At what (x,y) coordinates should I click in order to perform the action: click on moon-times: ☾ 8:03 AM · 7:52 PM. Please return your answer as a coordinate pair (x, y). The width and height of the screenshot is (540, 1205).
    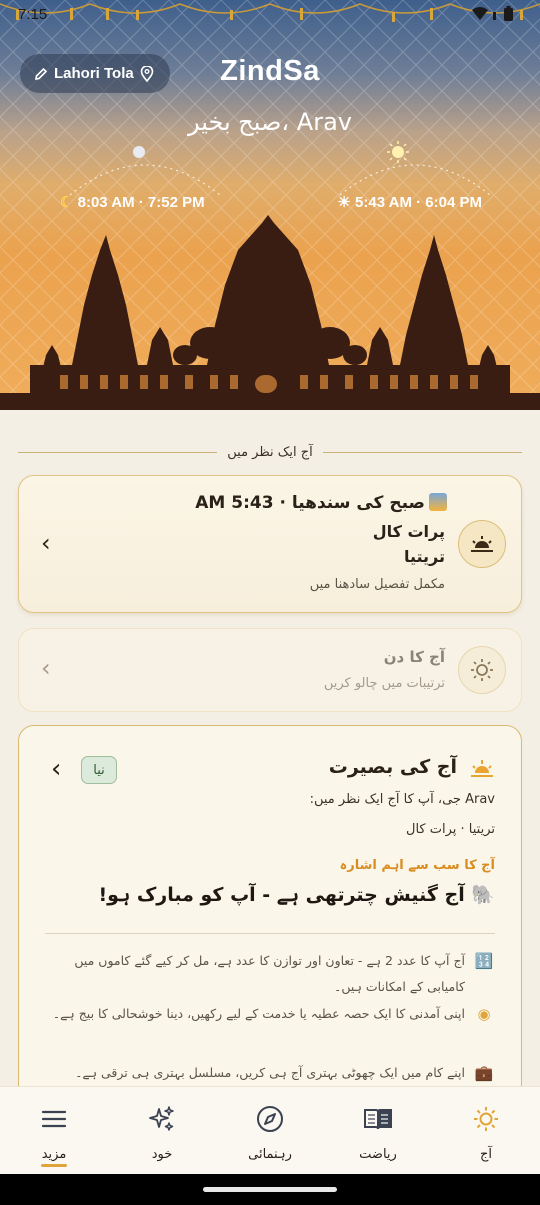
    Looking at the image, I should click on (132, 202).